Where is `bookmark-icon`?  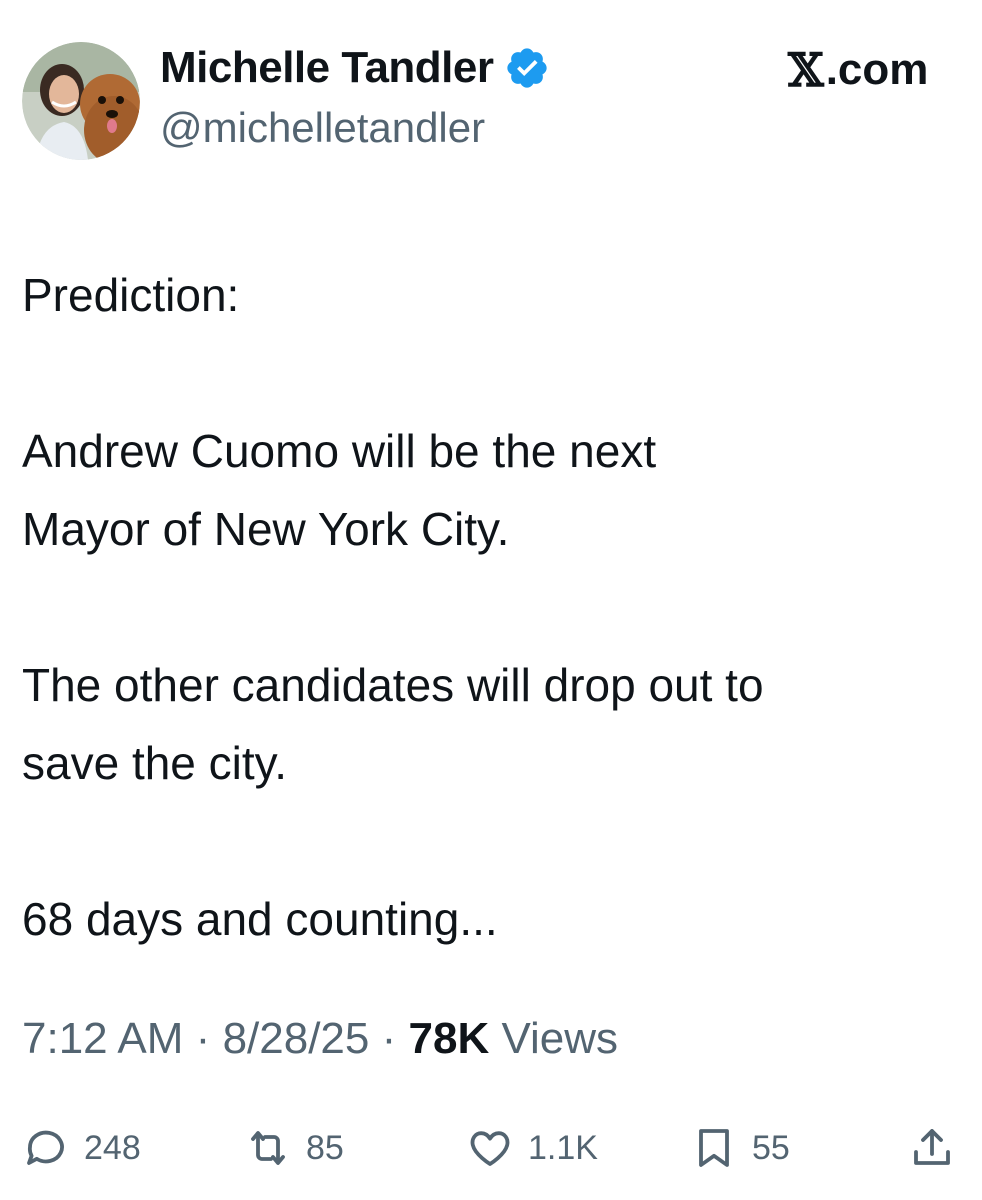
bookmark-icon is located at coordinates (714, 1148).